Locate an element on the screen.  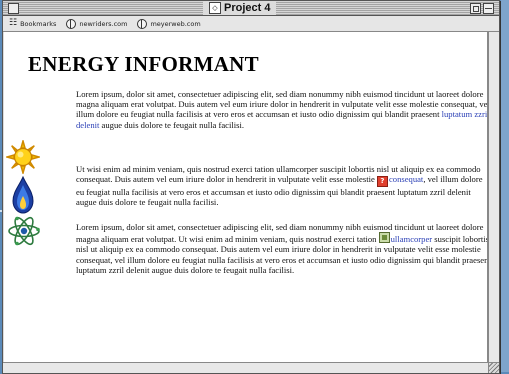
close-box is located at coordinates (13, 8).